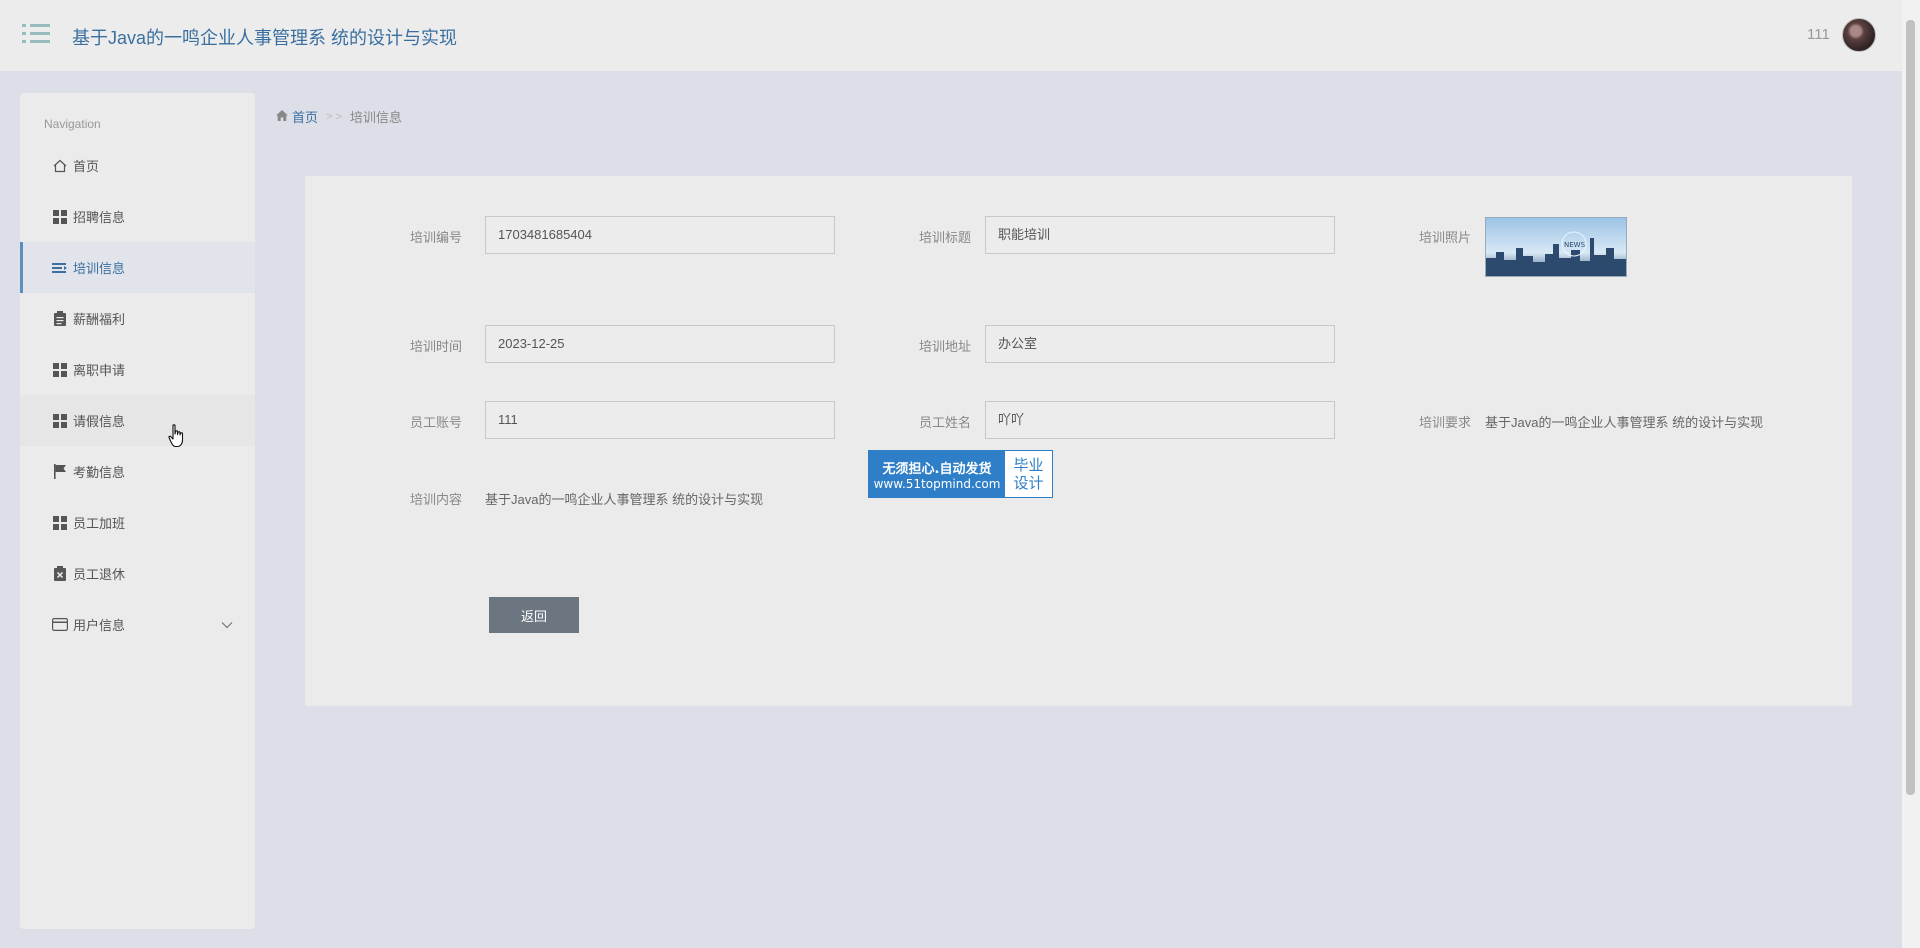 The width and height of the screenshot is (1920, 948). What do you see at coordinates (137, 318) in the screenshot?
I see `sidebar-item-salary: 薪酬福利` at bounding box center [137, 318].